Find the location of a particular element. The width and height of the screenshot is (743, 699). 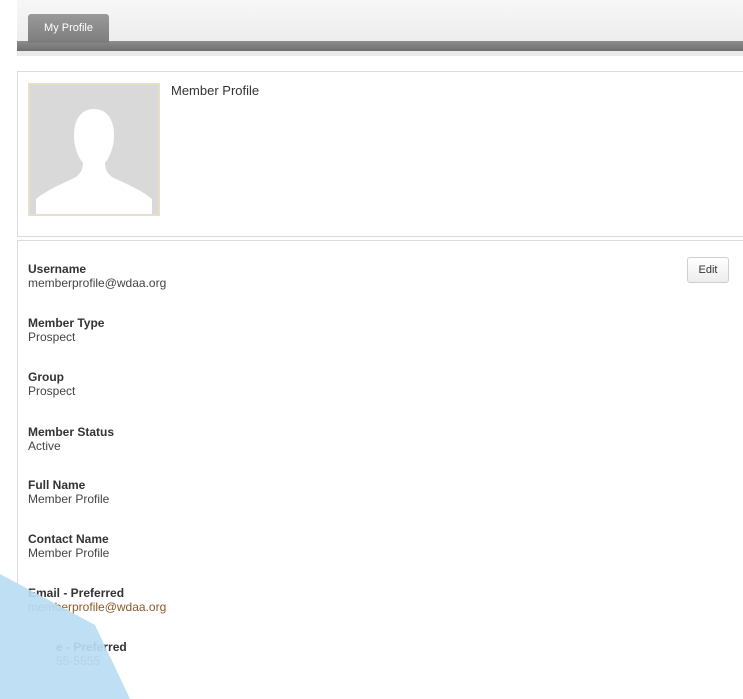

field-label: Group is located at coordinates (46, 377).